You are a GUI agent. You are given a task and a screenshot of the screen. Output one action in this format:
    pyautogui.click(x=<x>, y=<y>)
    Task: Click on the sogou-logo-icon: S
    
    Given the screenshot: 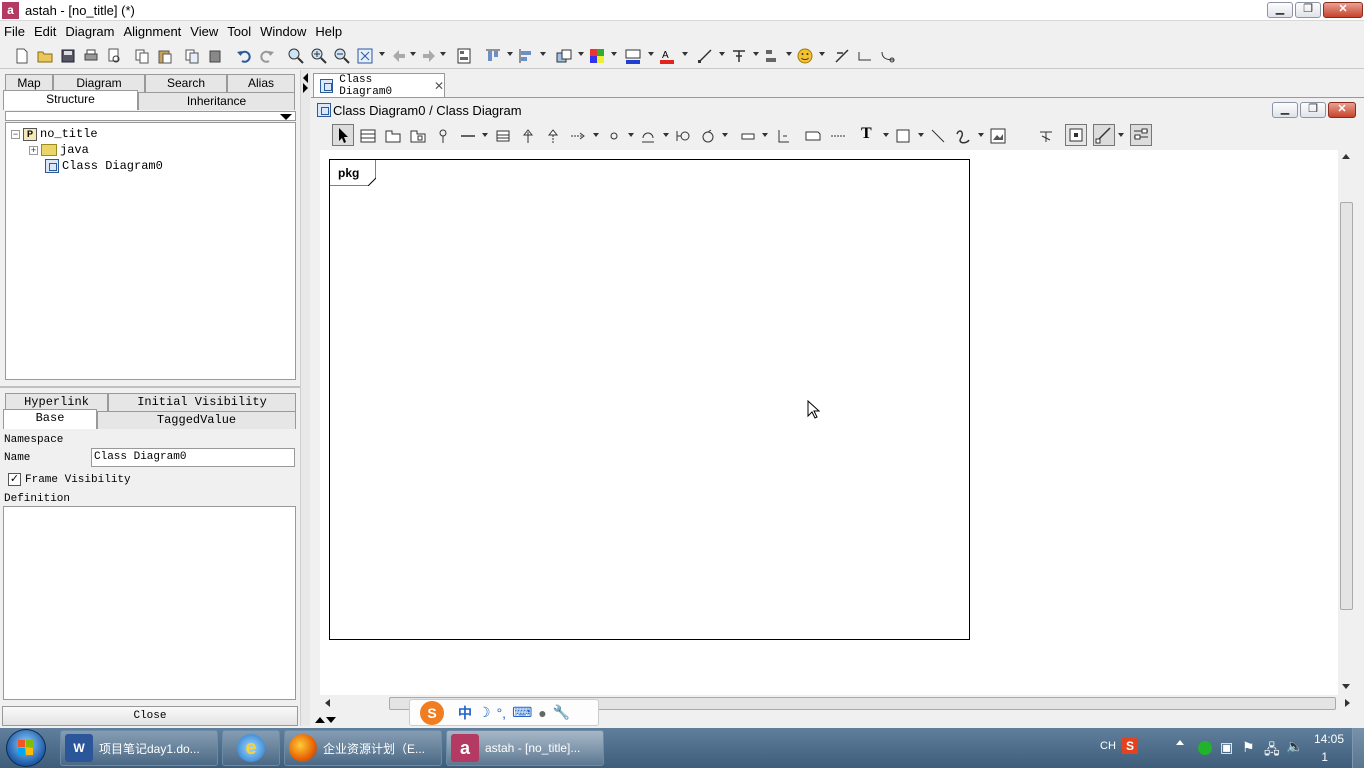 What is the action you would take?
    pyautogui.click(x=432, y=712)
    